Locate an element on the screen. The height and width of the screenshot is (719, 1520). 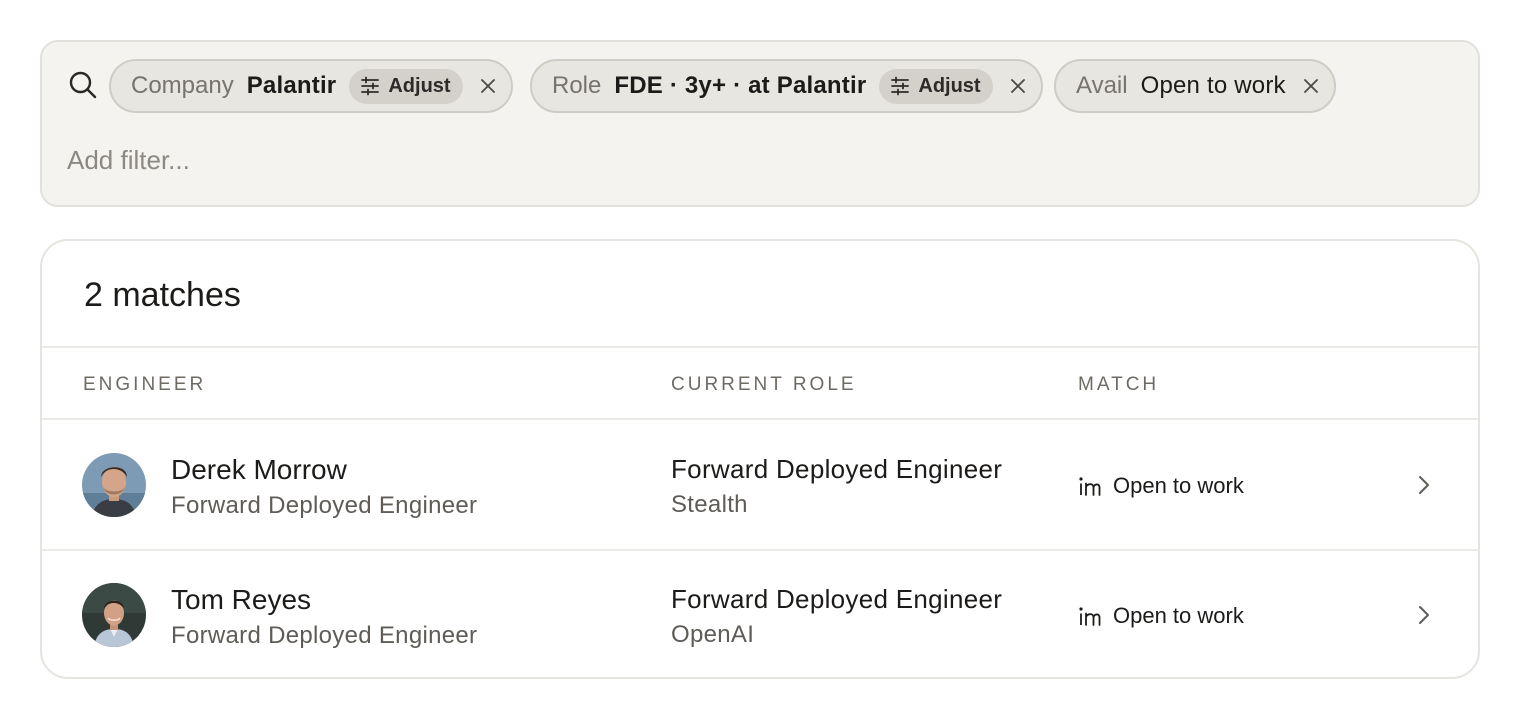
add-filter-input is located at coordinates (367, 160).